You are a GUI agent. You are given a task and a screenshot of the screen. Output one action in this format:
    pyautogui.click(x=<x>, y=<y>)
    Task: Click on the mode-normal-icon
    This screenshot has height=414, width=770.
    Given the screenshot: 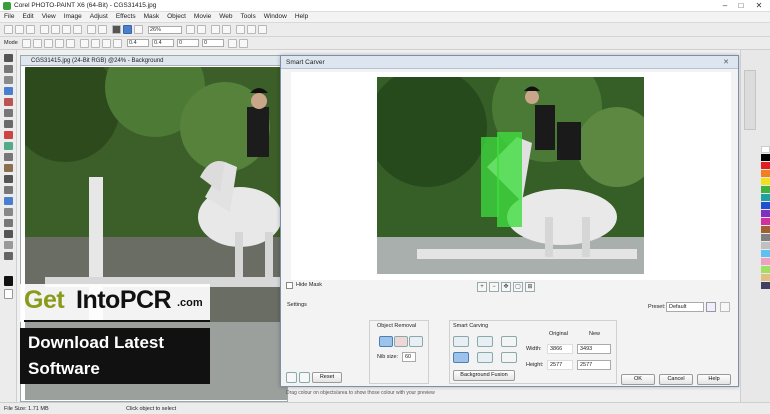 What is the action you would take?
    pyautogui.click(x=26, y=43)
    